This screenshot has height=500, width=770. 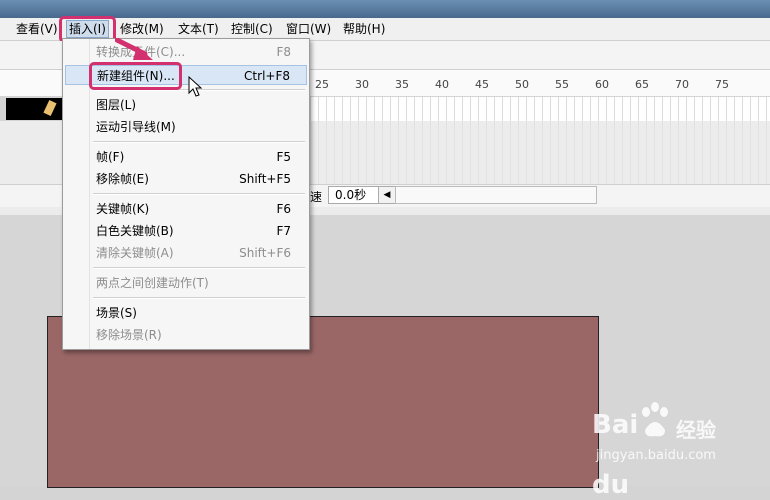 What do you see at coordinates (195, 86) in the screenshot?
I see `mouse-cursor-icon` at bounding box center [195, 86].